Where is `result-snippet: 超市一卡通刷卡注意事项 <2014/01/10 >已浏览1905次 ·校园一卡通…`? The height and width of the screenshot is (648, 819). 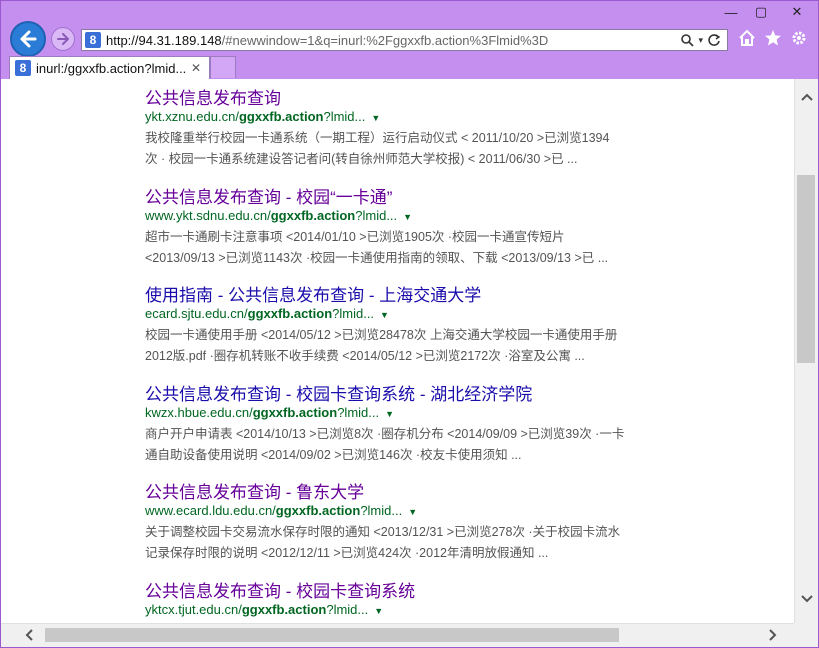 result-snippet: 超市一卡通刷卡注意事项 <2014/01/10 >已浏览1905次 ·校园一卡通… is located at coordinates (405, 248).